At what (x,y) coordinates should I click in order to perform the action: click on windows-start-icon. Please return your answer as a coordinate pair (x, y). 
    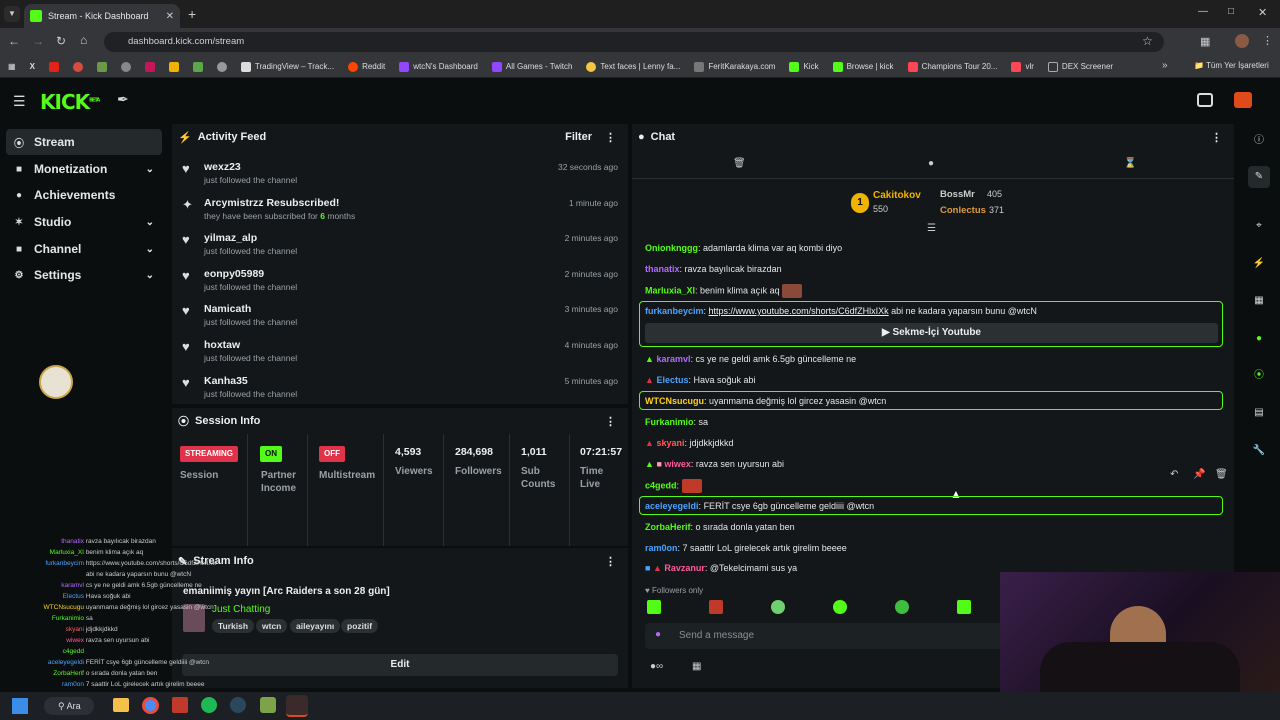
    Looking at the image, I should click on (20, 706).